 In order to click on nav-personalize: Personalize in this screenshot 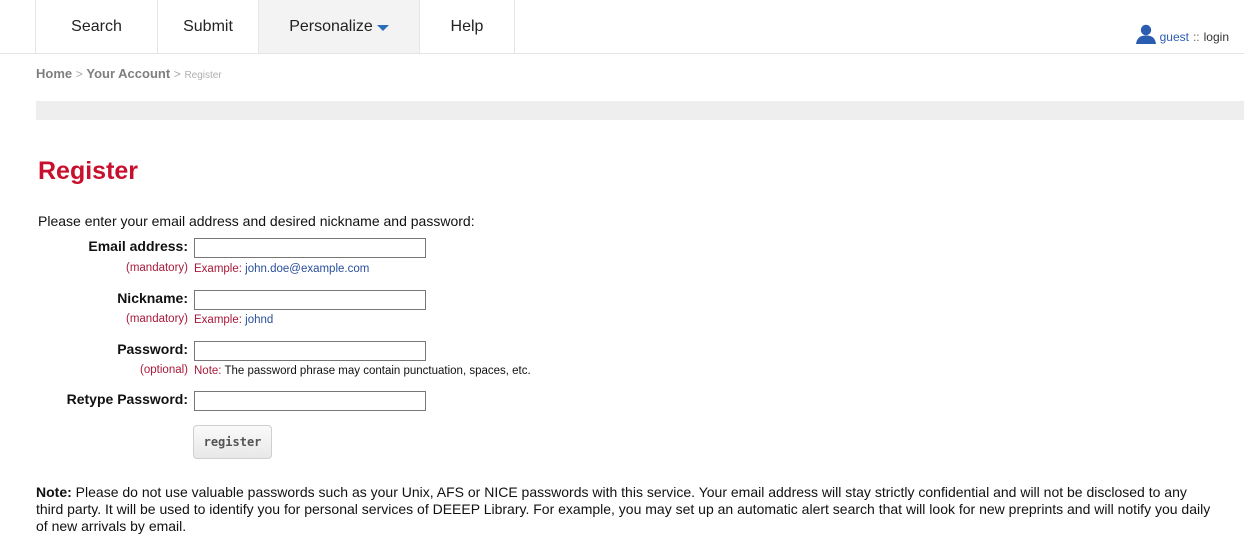, I will do `click(338, 26)`.